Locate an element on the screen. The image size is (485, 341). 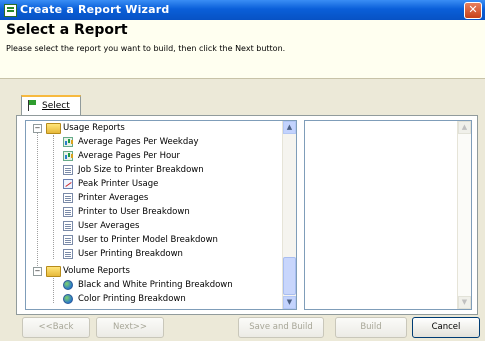
close-button: ✕ is located at coordinates (473, 10).